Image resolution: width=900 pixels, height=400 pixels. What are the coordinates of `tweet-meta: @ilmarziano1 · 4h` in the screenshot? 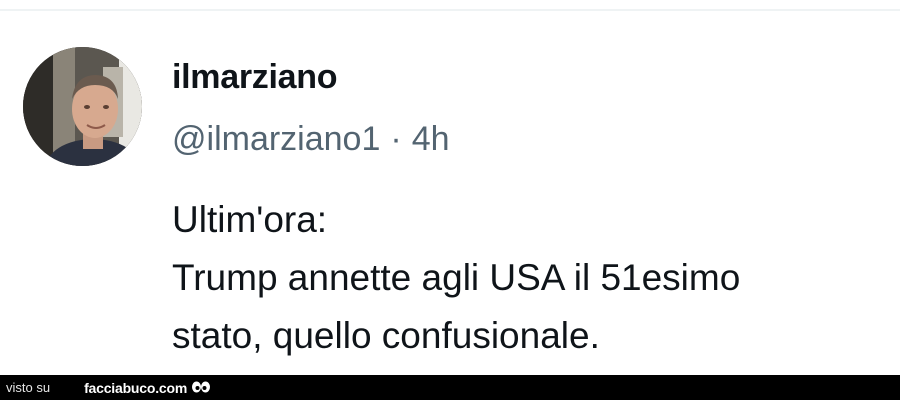 It's located at (311, 139).